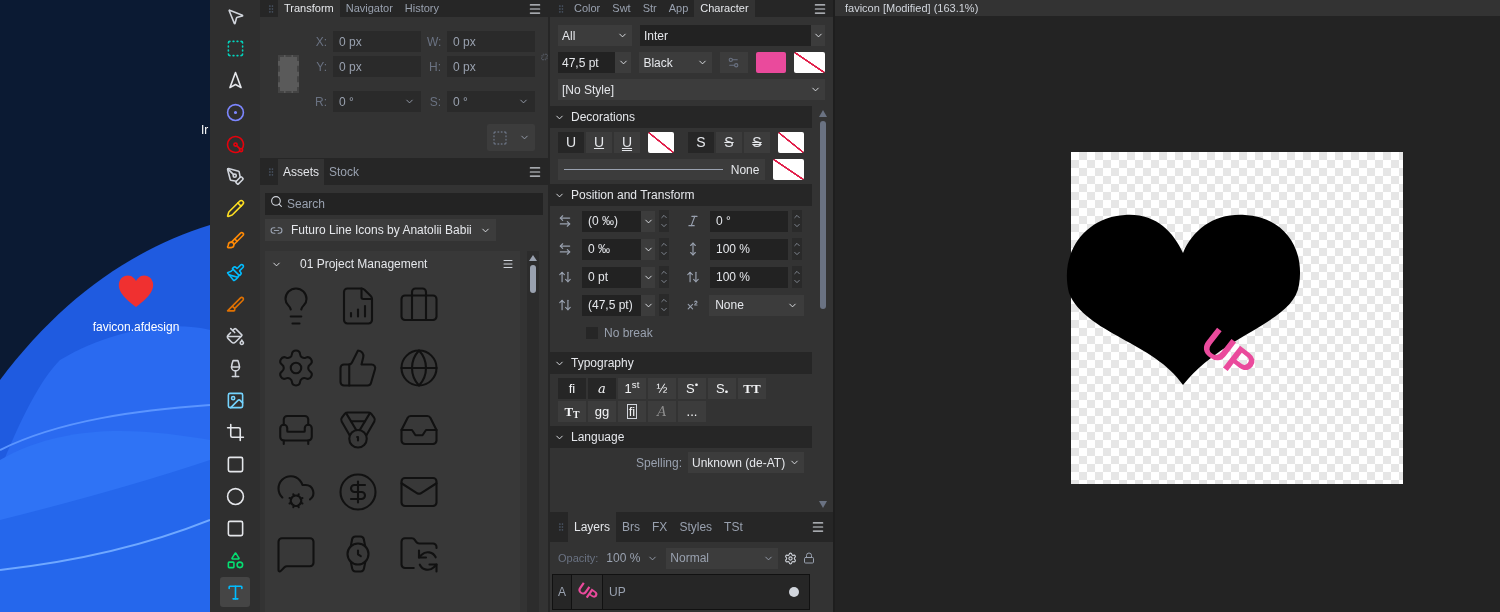  I want to click on line-color-swatch, so click(788, 169).